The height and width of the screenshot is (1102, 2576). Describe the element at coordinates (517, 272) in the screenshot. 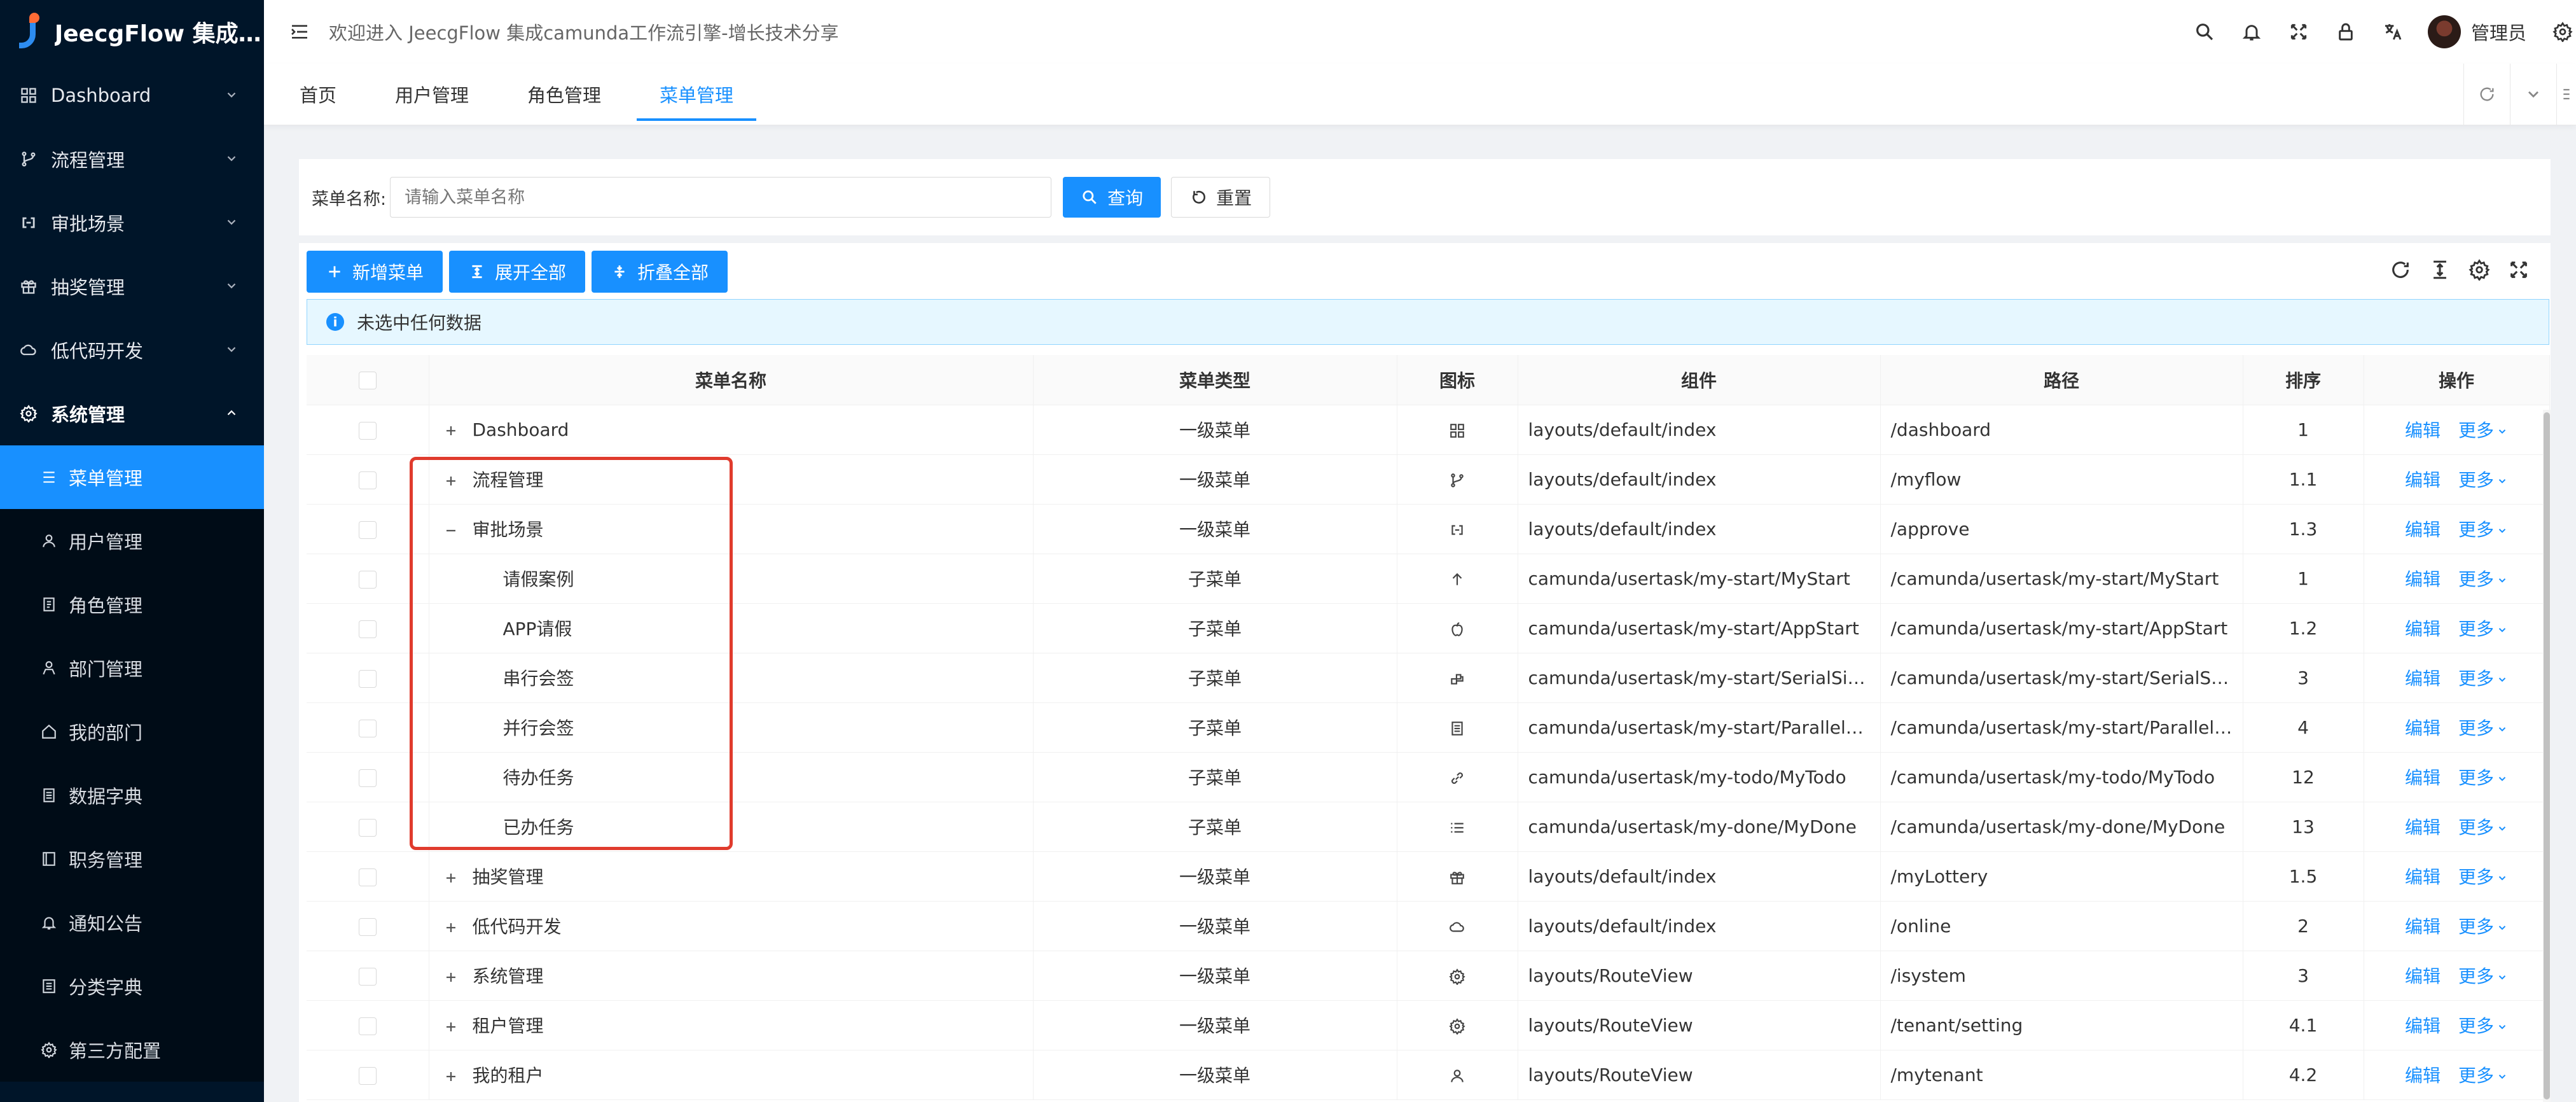

I see `expand-all-button: 展开全部` at that location.